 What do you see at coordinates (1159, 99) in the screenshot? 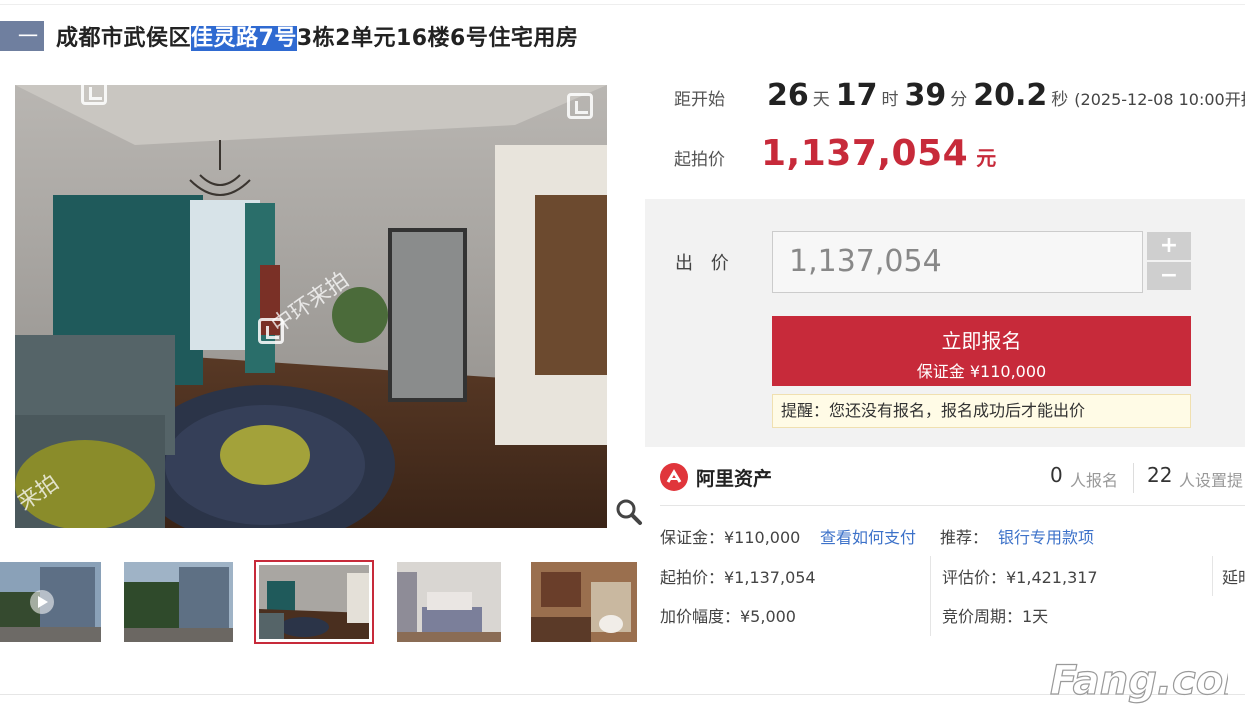
I see `auction-start-time: (2025-12-08 10:00开拍` at bounding box center [1159, 99].